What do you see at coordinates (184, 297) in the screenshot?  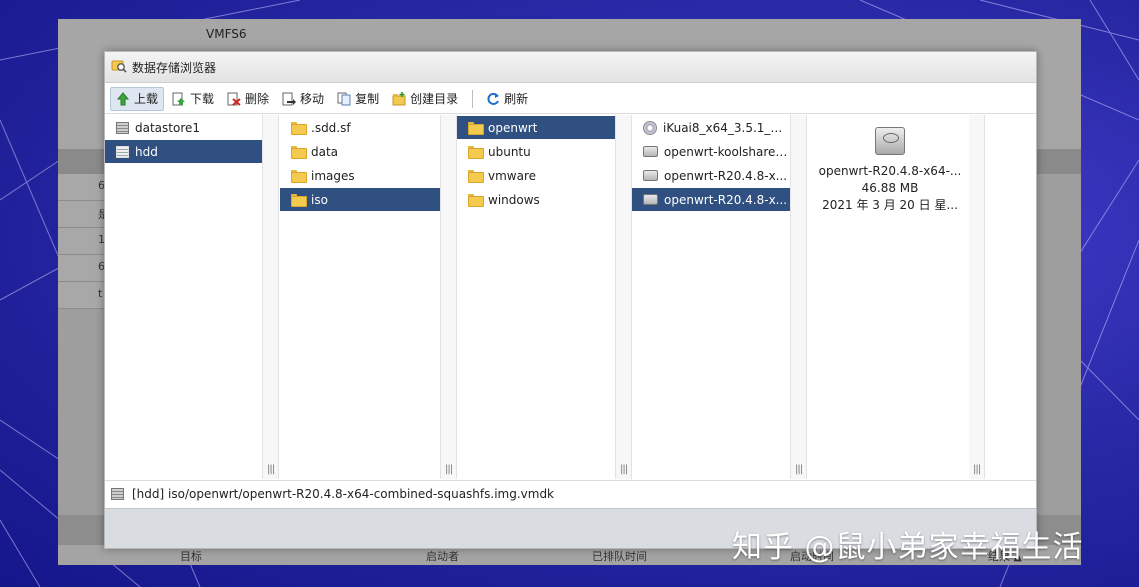 I see `datastore-column: datastore1 hdd` at bounding box center [184, 297].